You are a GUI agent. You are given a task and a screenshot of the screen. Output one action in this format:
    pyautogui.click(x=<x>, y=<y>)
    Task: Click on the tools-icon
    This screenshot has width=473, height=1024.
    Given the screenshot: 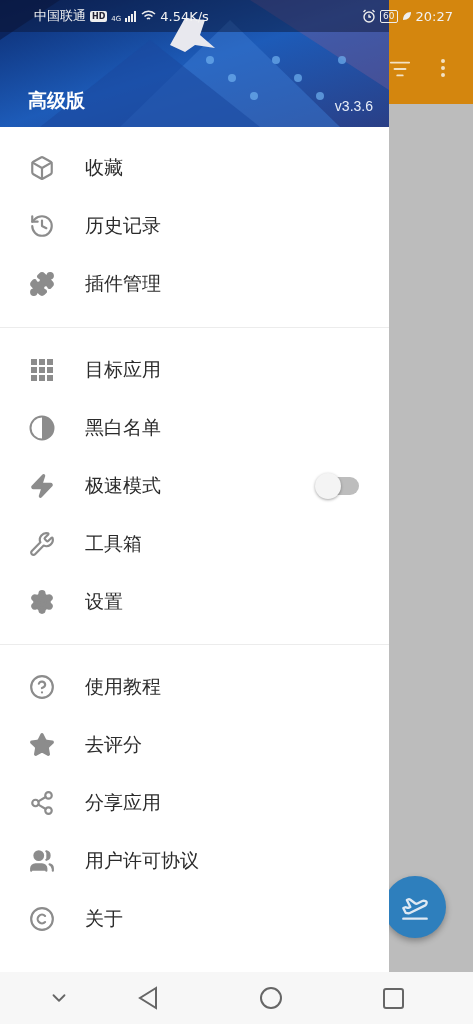 What is the action you would take?
    pyautogui.click(x=42, y=544)
    